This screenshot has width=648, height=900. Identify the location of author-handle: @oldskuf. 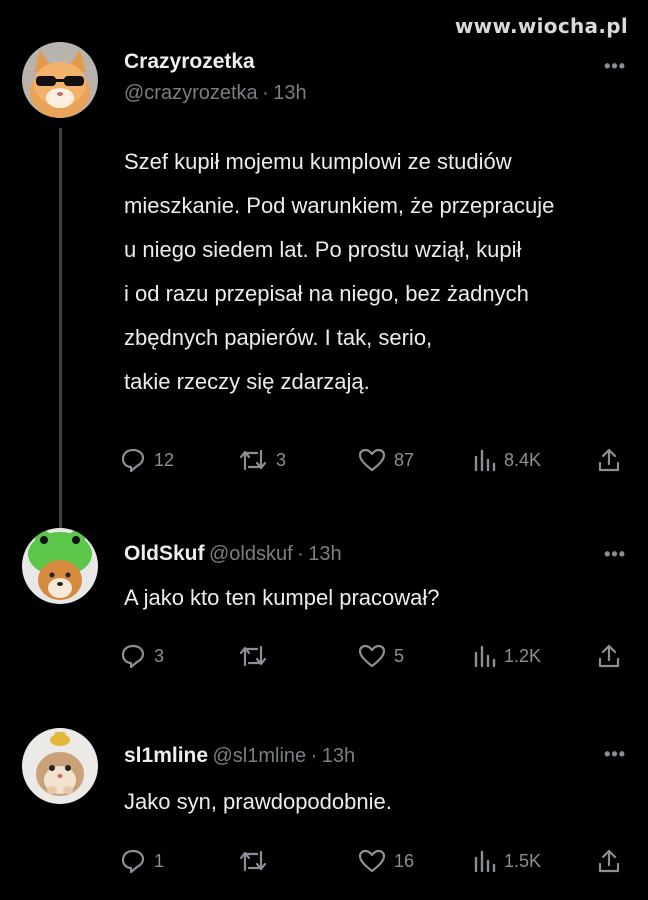
(251, 554).